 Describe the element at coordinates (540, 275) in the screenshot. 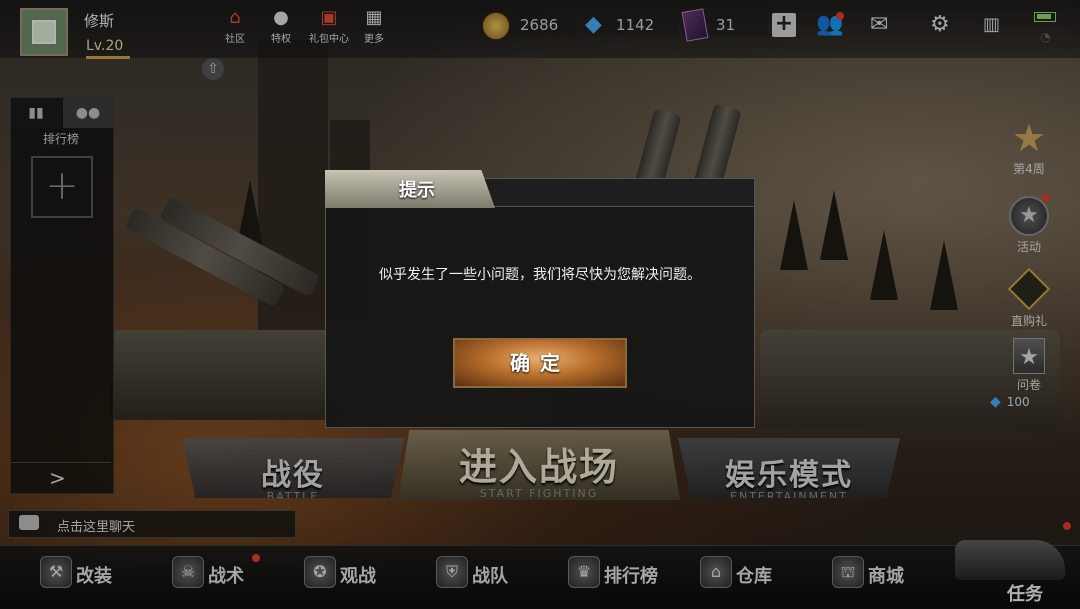

I see `dialog-message: 似乎发生了一些小问题，我们将尽快为您解决问题。` at that location.